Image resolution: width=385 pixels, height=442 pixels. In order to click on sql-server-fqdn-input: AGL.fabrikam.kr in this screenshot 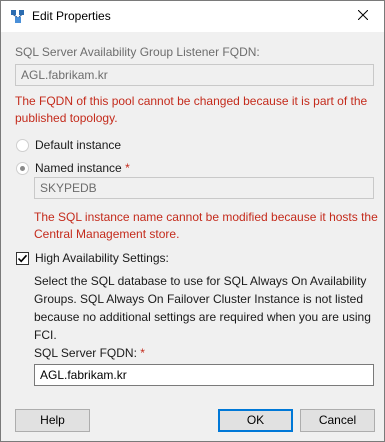, I will do `click(204, 375)`.